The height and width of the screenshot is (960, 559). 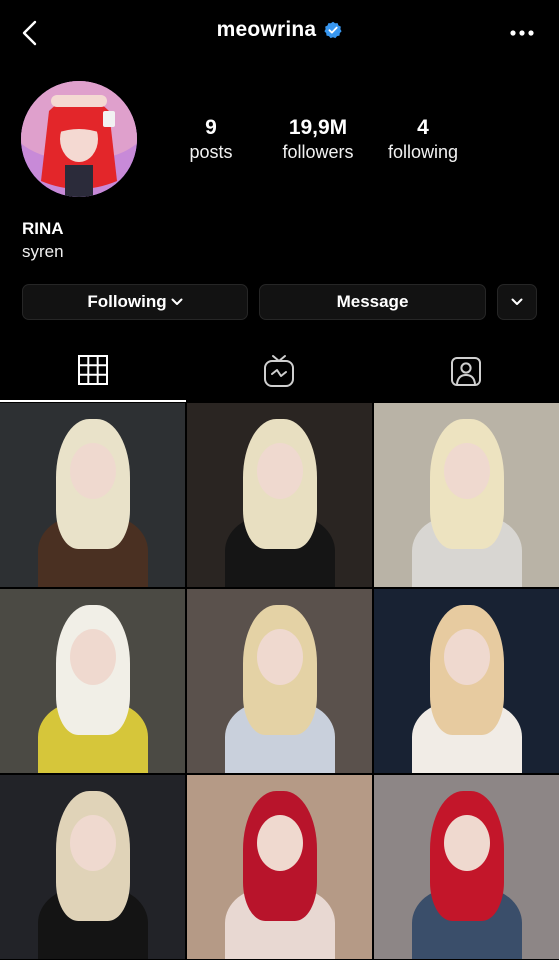 I want to click on verified-badge-icon, so click(x=333, y=30).